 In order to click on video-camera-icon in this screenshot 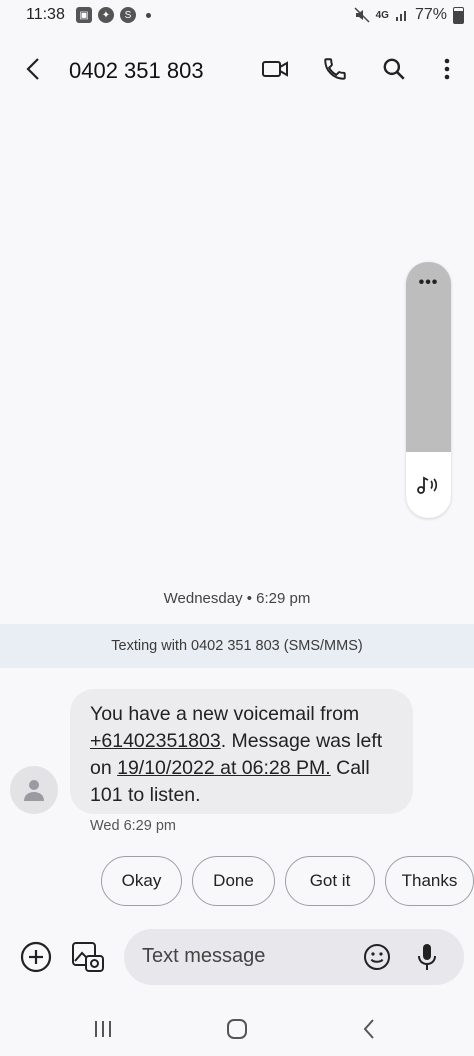, I will do `click(275, 69)`.